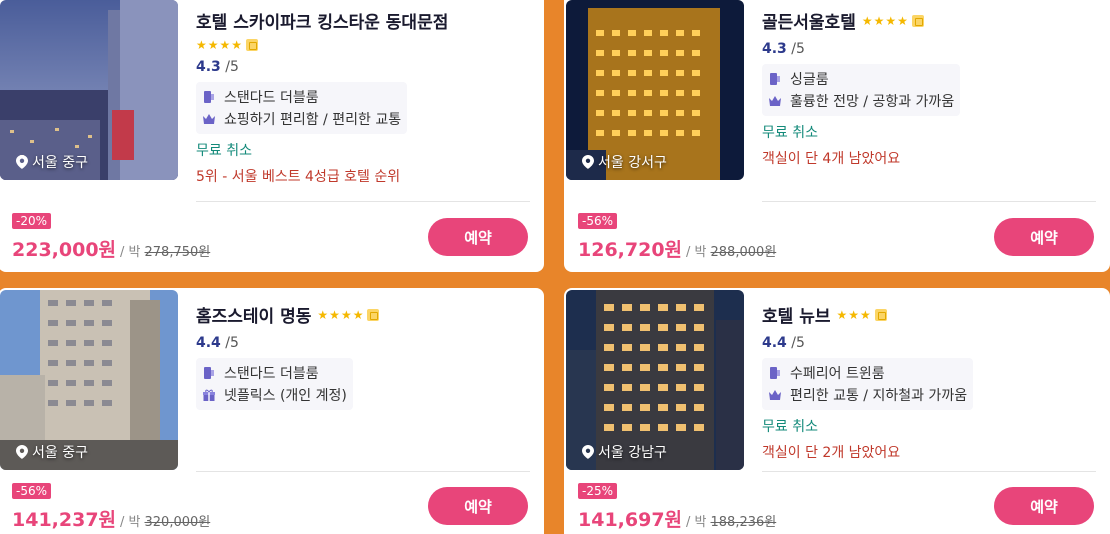 The width and height of the screenshot is (1110, 534). I want to click on feature-item: 편리한 교통 / 지하철과 가까움, so click(867, 395).